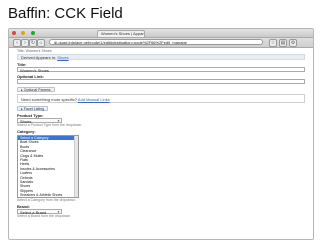 The image size is (320, 240). What do you see at coordinates (94, 99) in the screenshot?
I see `add-manual-links-link: Add Manual Links` at bounding box center [94, 99].